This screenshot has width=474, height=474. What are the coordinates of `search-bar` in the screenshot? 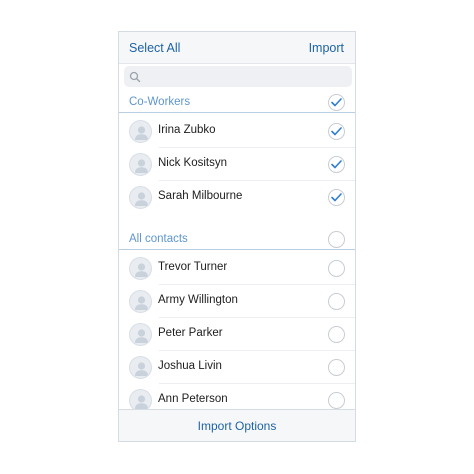 It's located at (238, 76).